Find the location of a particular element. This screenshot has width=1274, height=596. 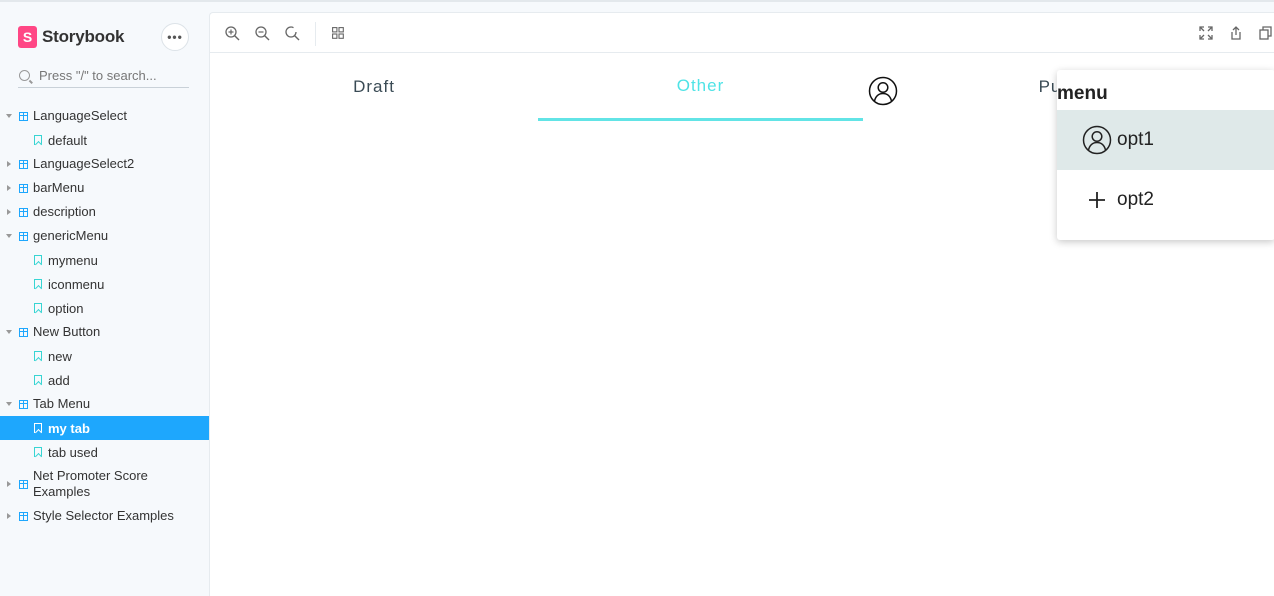

sidebar-item-label: LanguageSelect is located at coordinates (80, 115).